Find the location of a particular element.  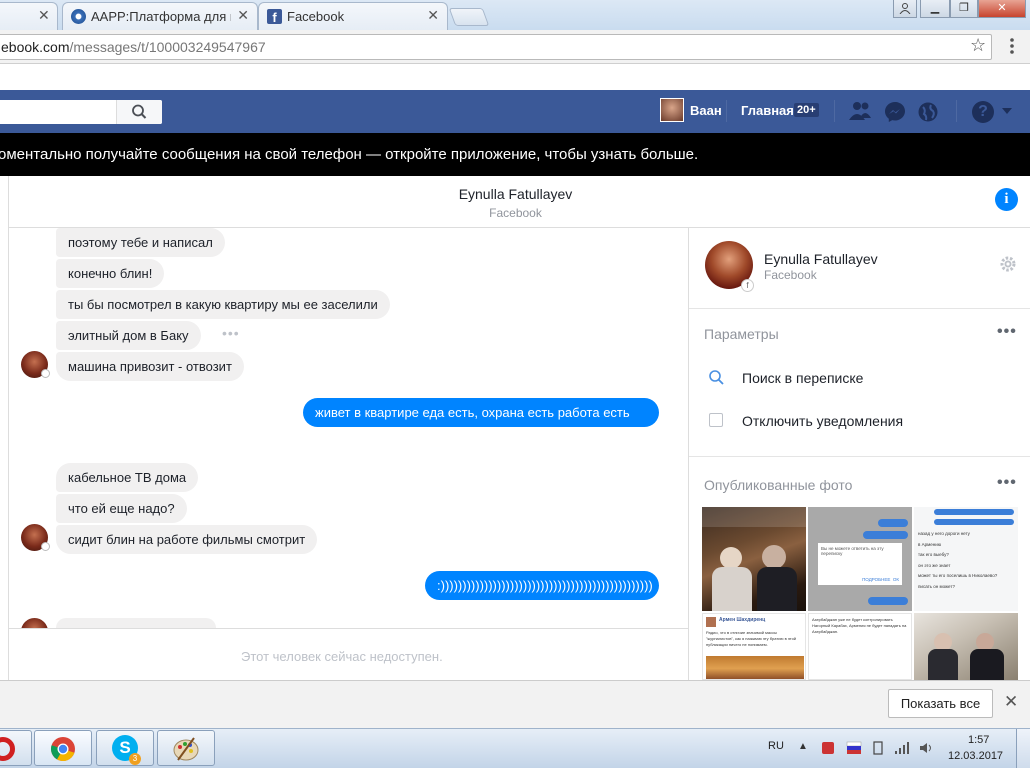

language-indicator: RU is located at coordinates (776, 746).